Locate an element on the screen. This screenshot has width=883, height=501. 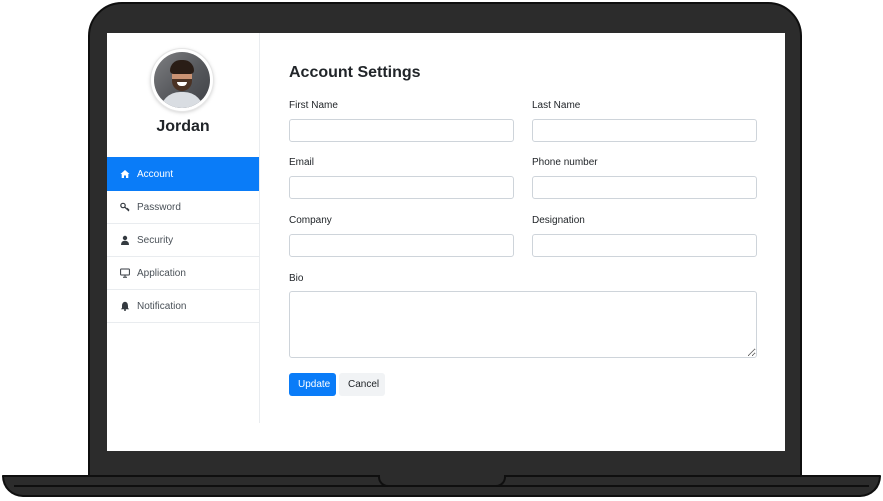
sidebar-item-label: Account is located at coordinates (155, 174).